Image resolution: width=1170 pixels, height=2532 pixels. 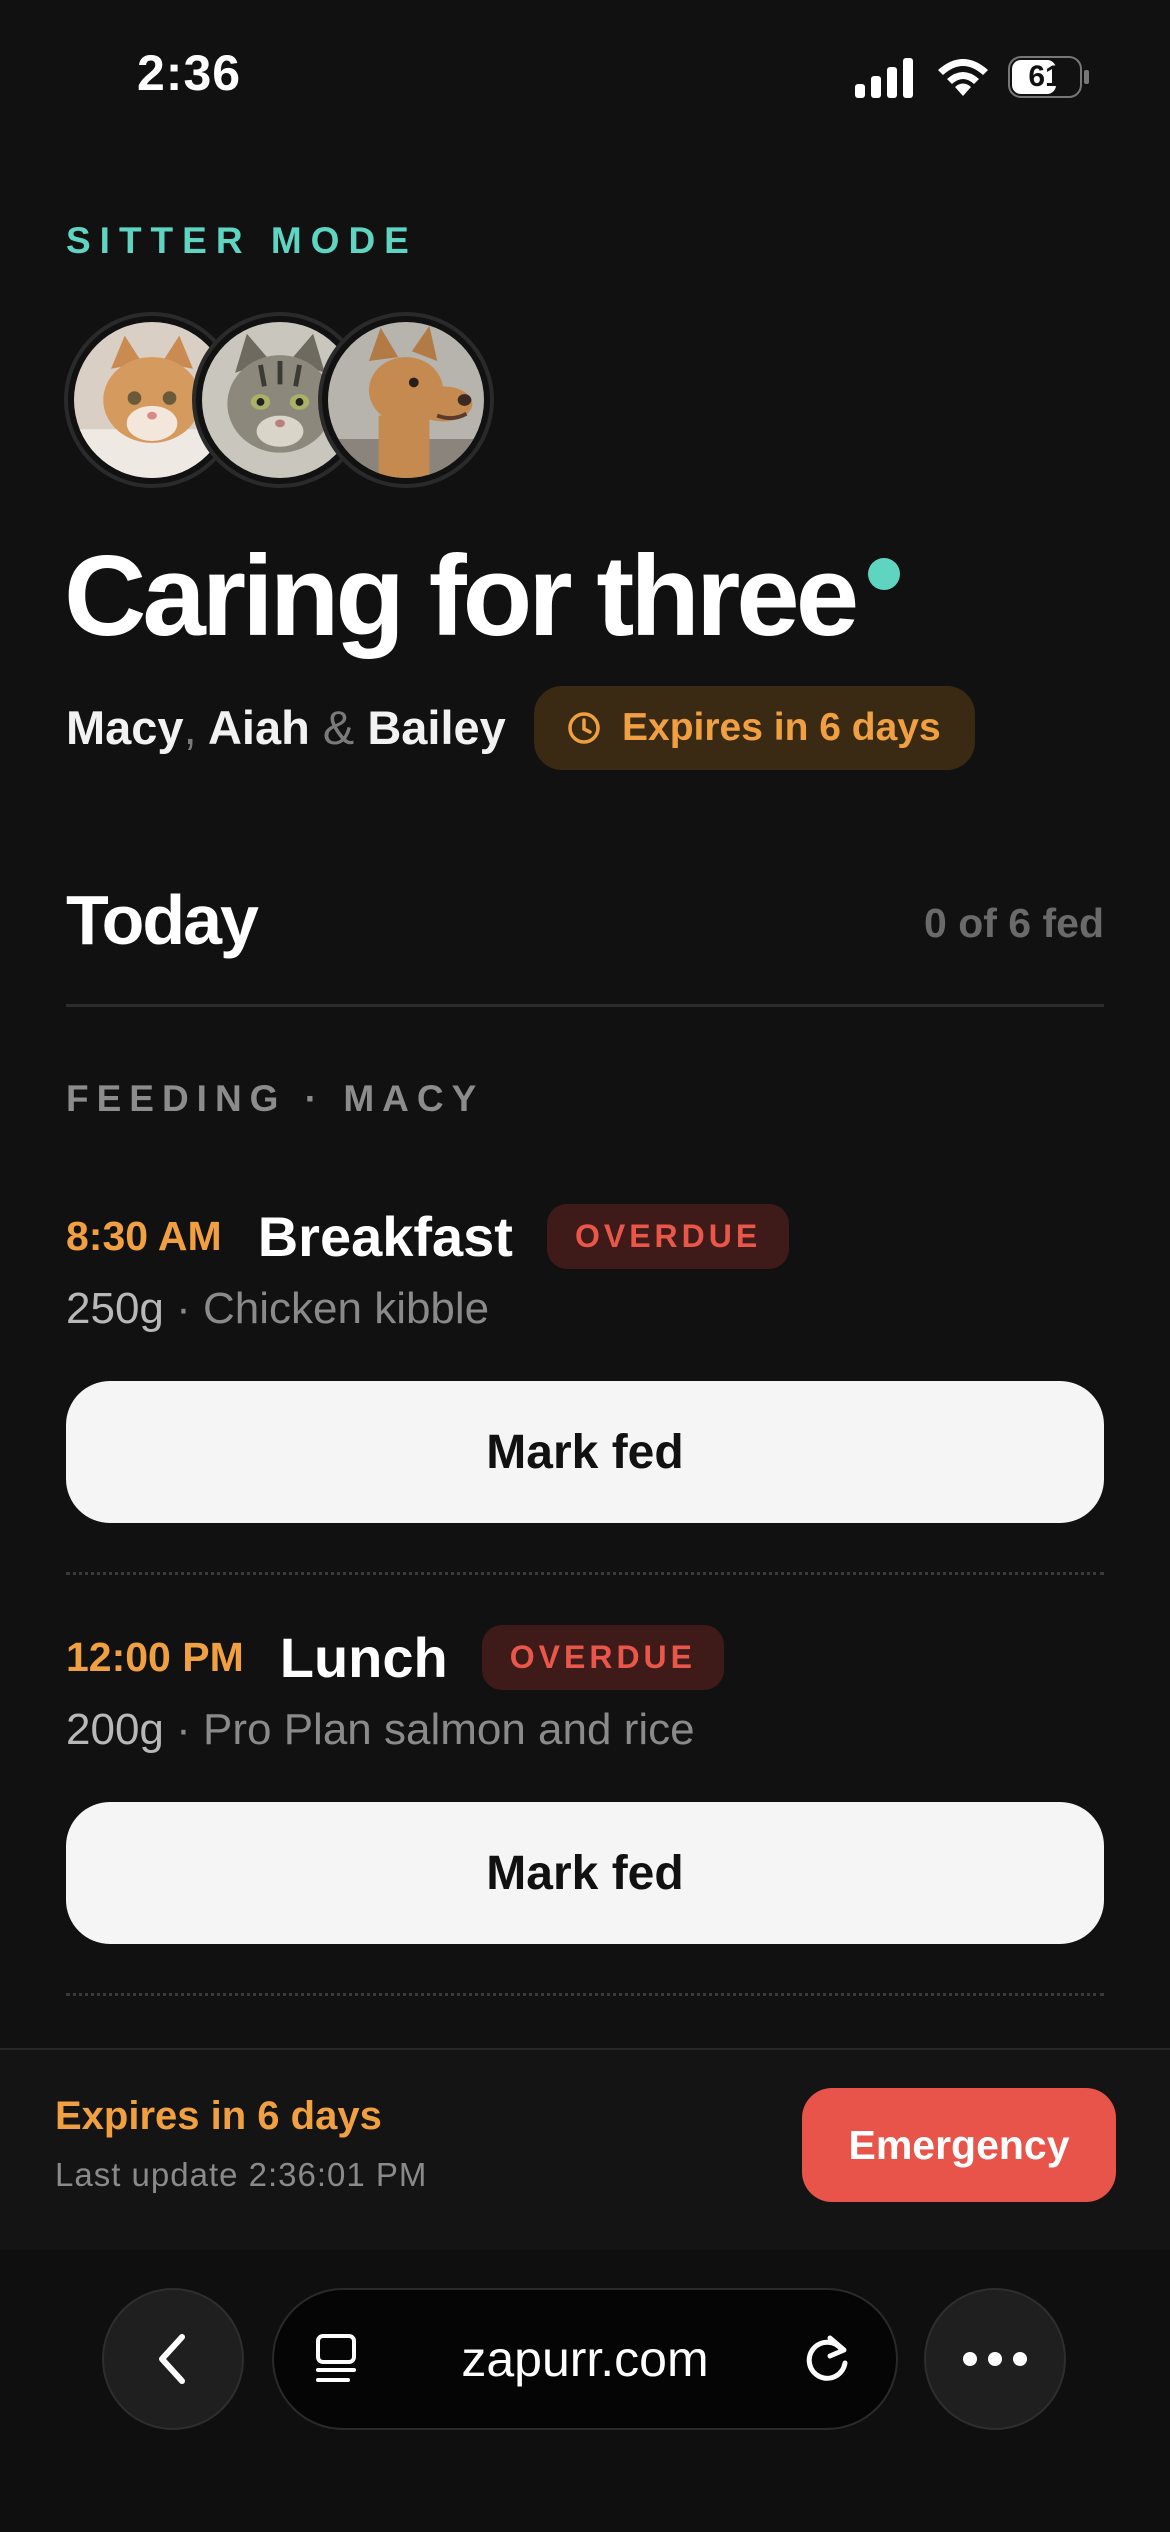 I want to click on wifi-icon, so click(x=963, y=77).